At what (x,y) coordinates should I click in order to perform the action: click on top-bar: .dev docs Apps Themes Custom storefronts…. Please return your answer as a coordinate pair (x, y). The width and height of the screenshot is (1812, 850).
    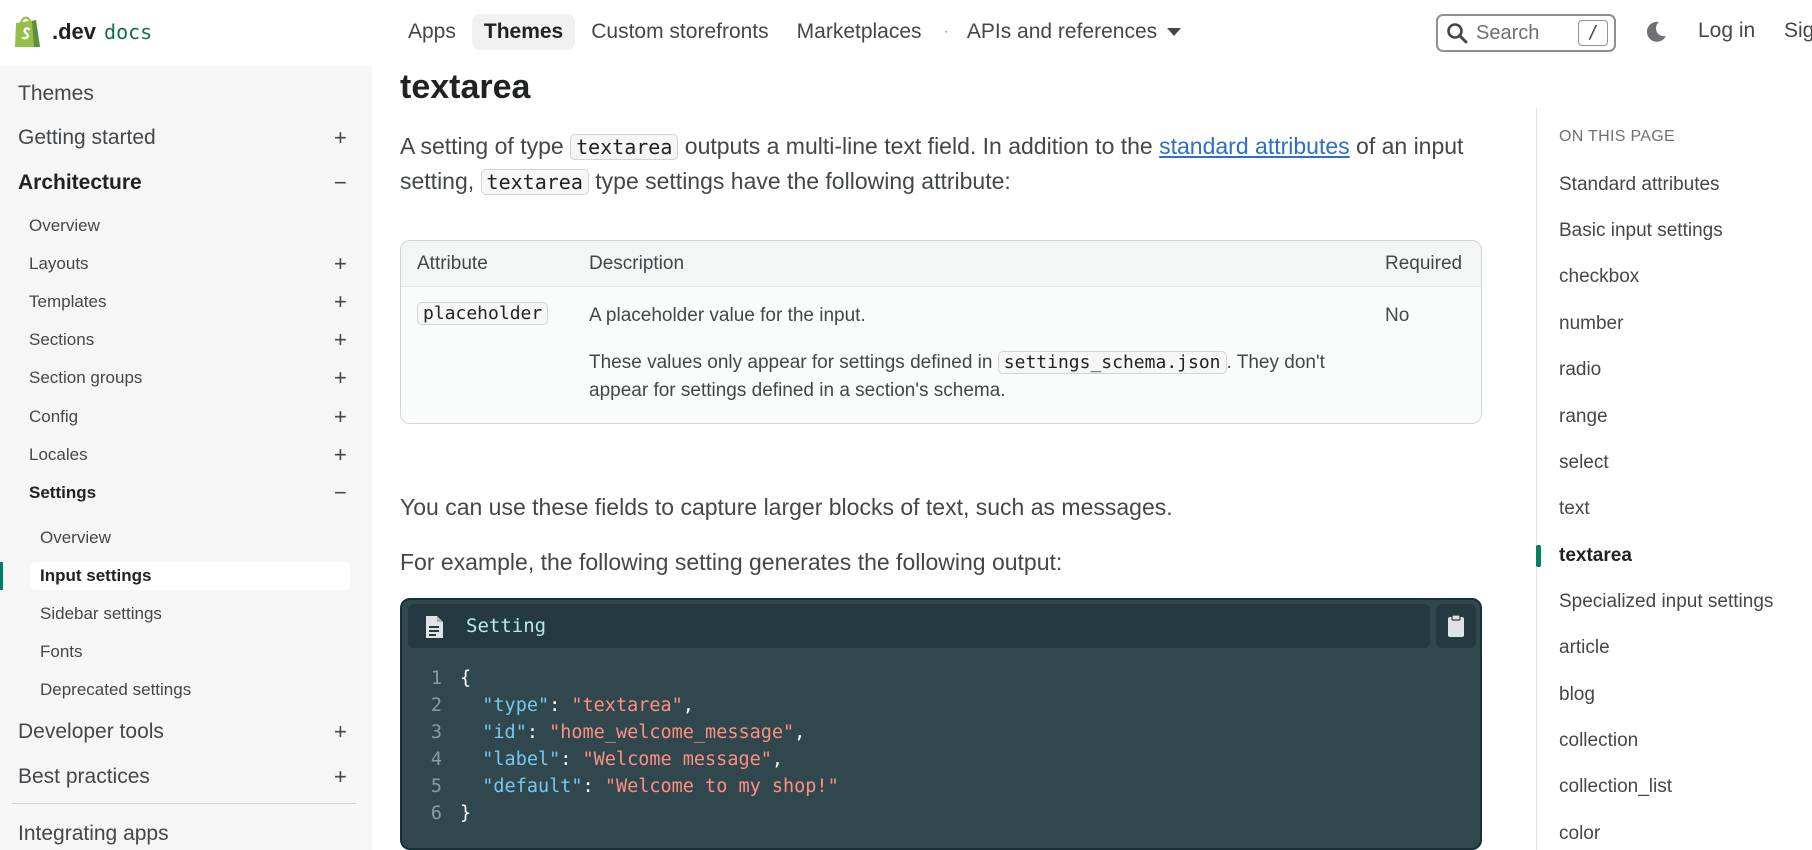
    Looking at the image, I should click on (906, 33).